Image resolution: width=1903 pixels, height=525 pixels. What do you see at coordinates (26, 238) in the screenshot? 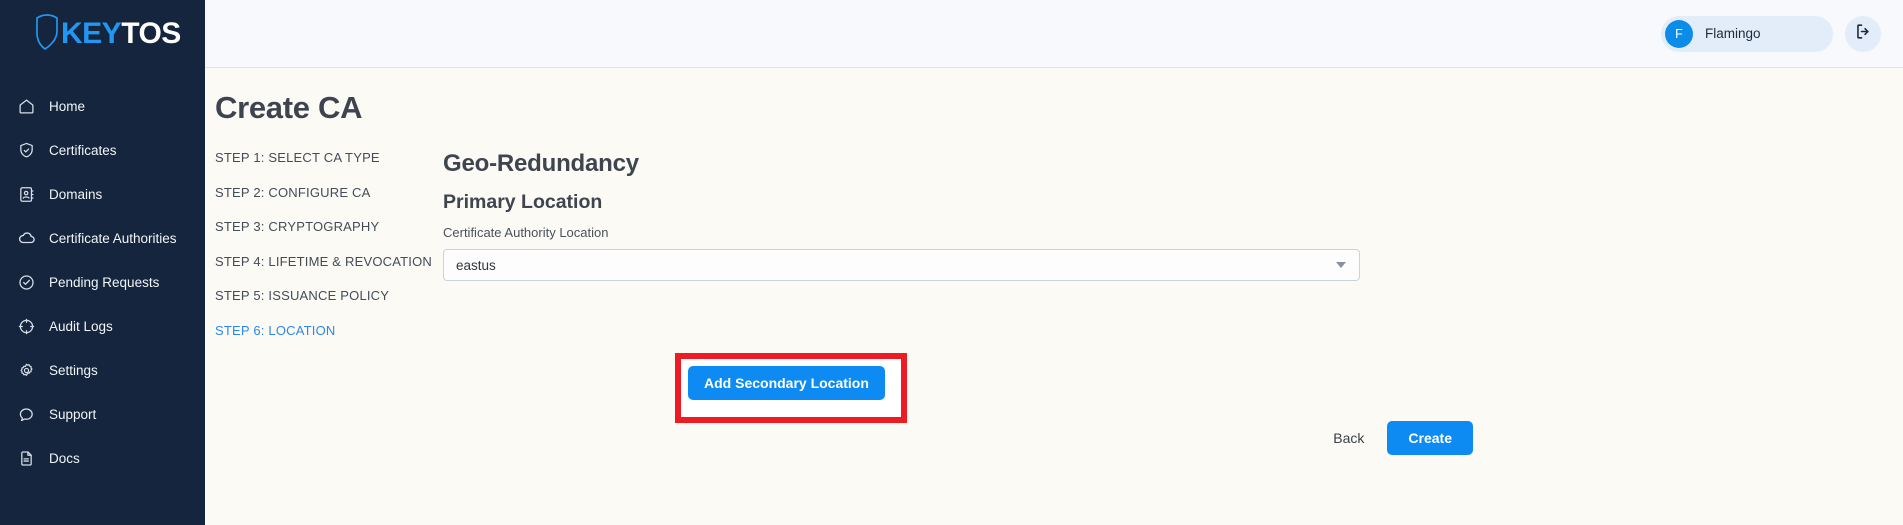
I see `cloud-icon` at bounding box center [26, 238].